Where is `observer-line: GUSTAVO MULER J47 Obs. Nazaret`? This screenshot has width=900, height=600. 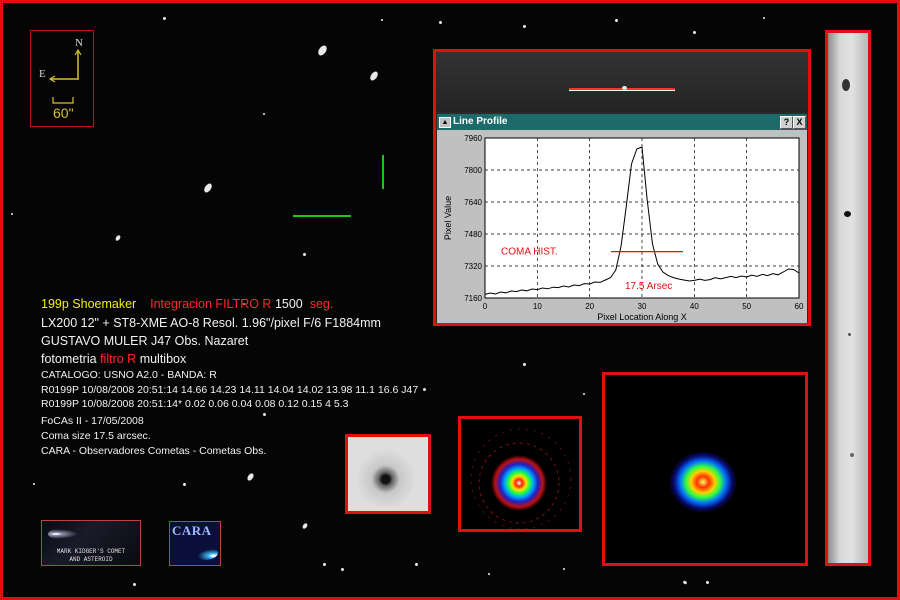 observer-line: GUSTAVO MULER J47 Obs. Nazaret is located at coordinates (145, 341).